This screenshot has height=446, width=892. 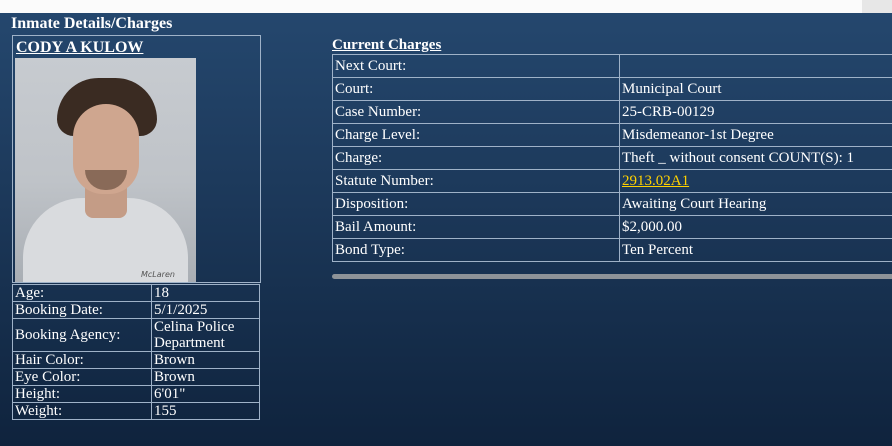 What do you see at coordinates (205, 360) in the screenshot?
I see `detail-value-hair-color: Brown` at bounding box center [205, 360].